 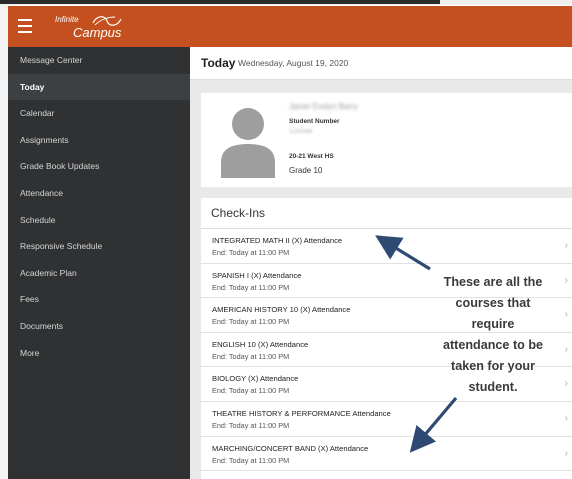 I want to click on checkin-course-name: THEATRE HISTORY & PERFORMANCE Attendance, so click(x=301, y=413).